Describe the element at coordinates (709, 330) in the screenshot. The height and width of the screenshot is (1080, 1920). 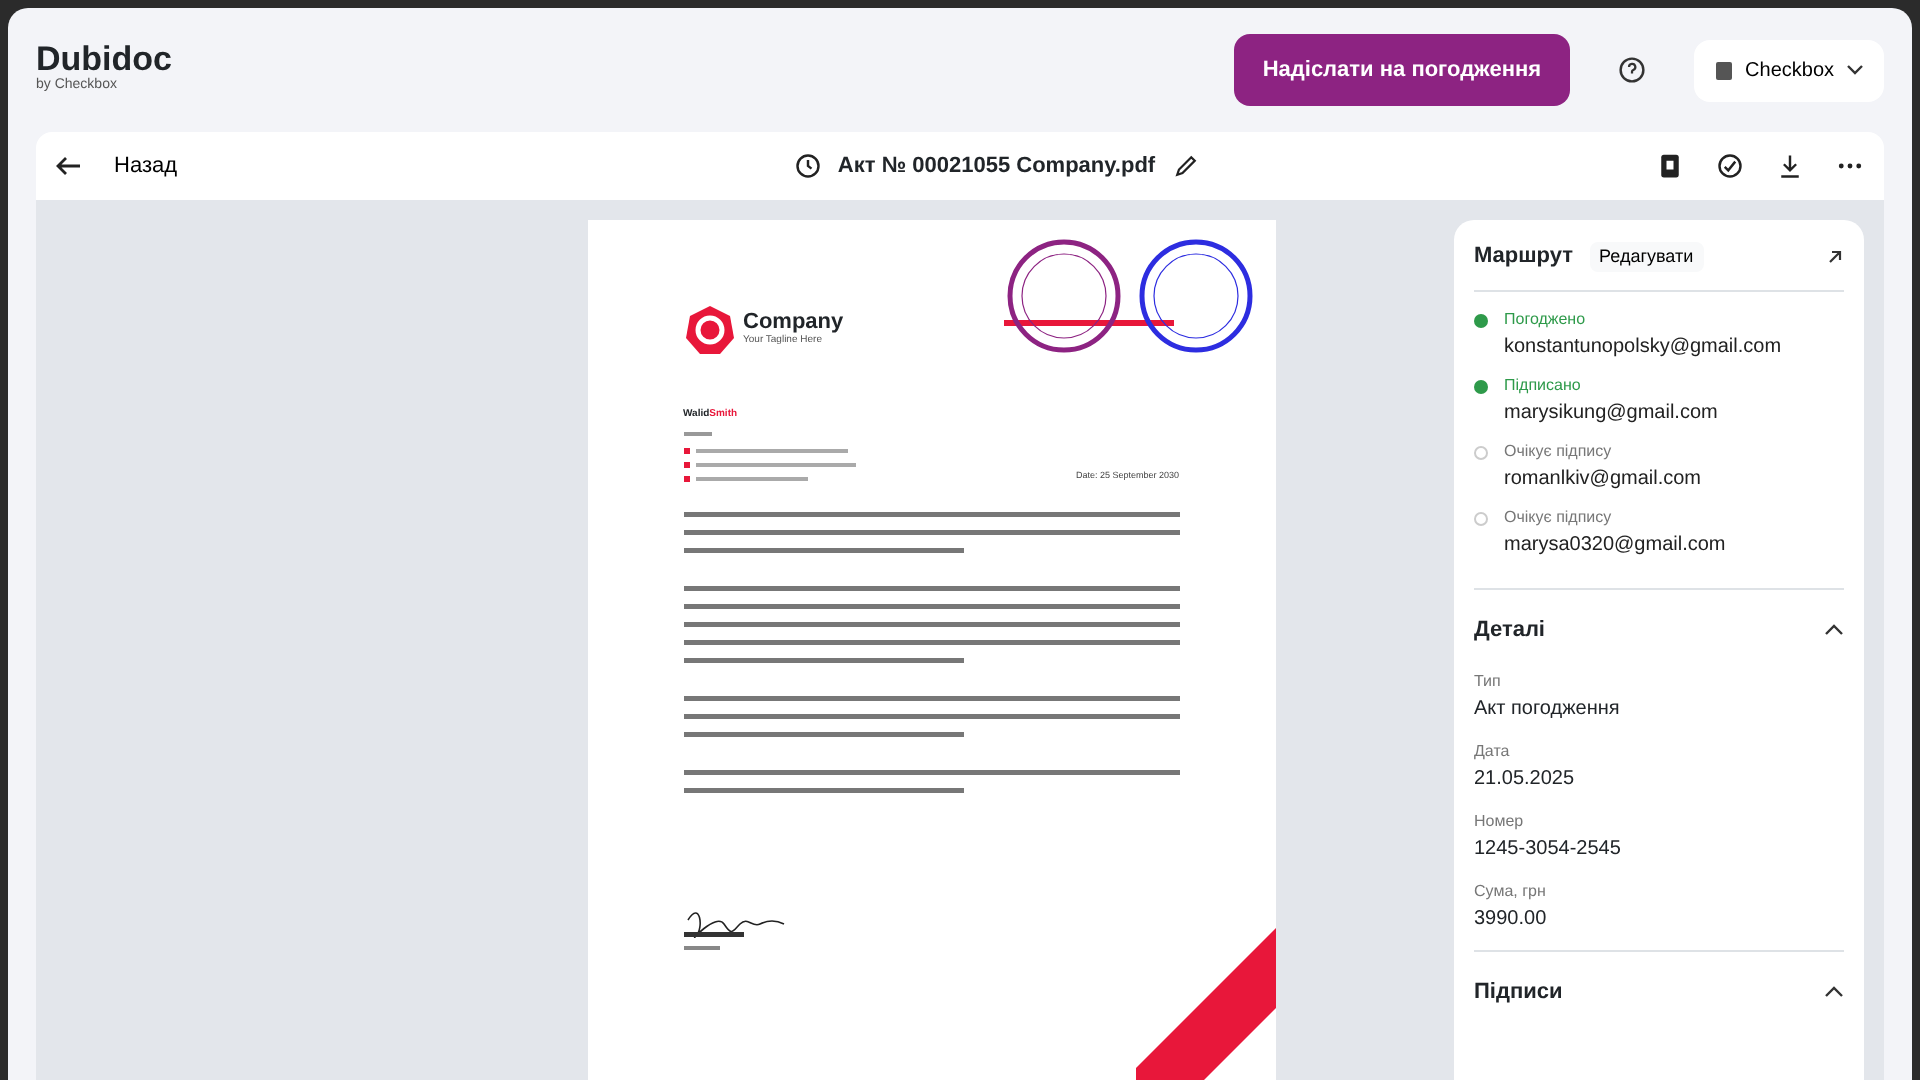
I see `company-logo-icon` at that location.